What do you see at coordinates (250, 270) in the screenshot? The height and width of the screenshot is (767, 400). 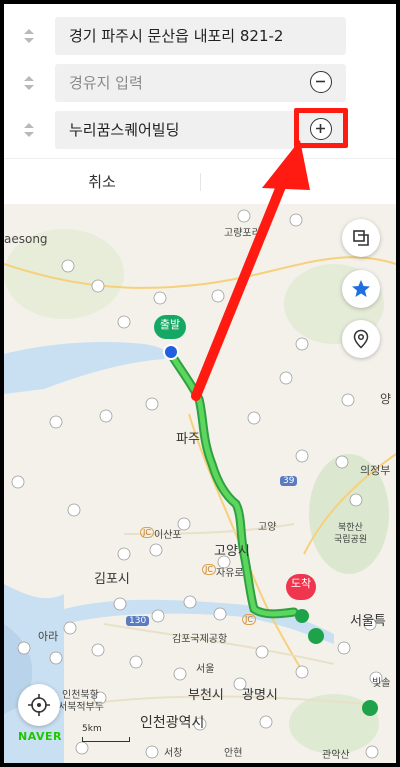 I see `annotation-arrow` at bounding box center [250, 270].